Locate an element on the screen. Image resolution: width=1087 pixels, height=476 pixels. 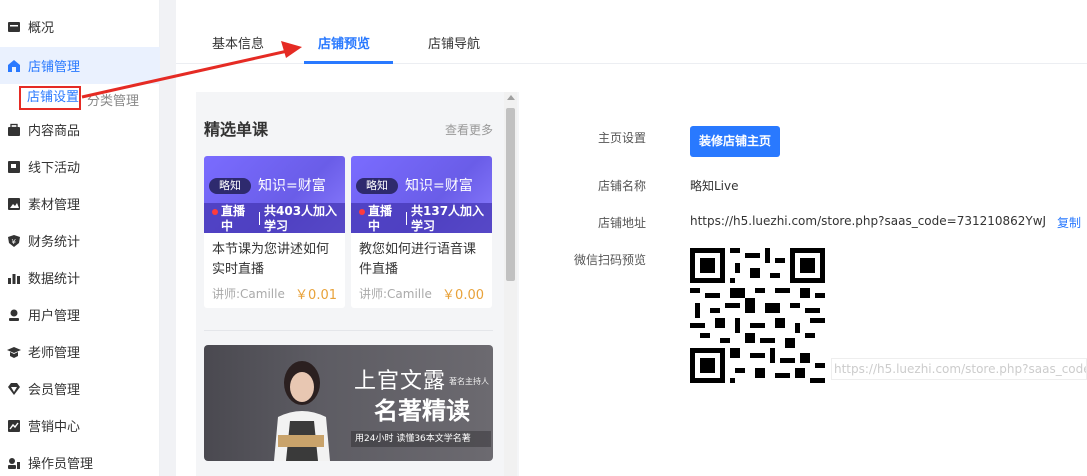
sidebar-item-teachers: 老师管理 is located at coordinates (80, 351).